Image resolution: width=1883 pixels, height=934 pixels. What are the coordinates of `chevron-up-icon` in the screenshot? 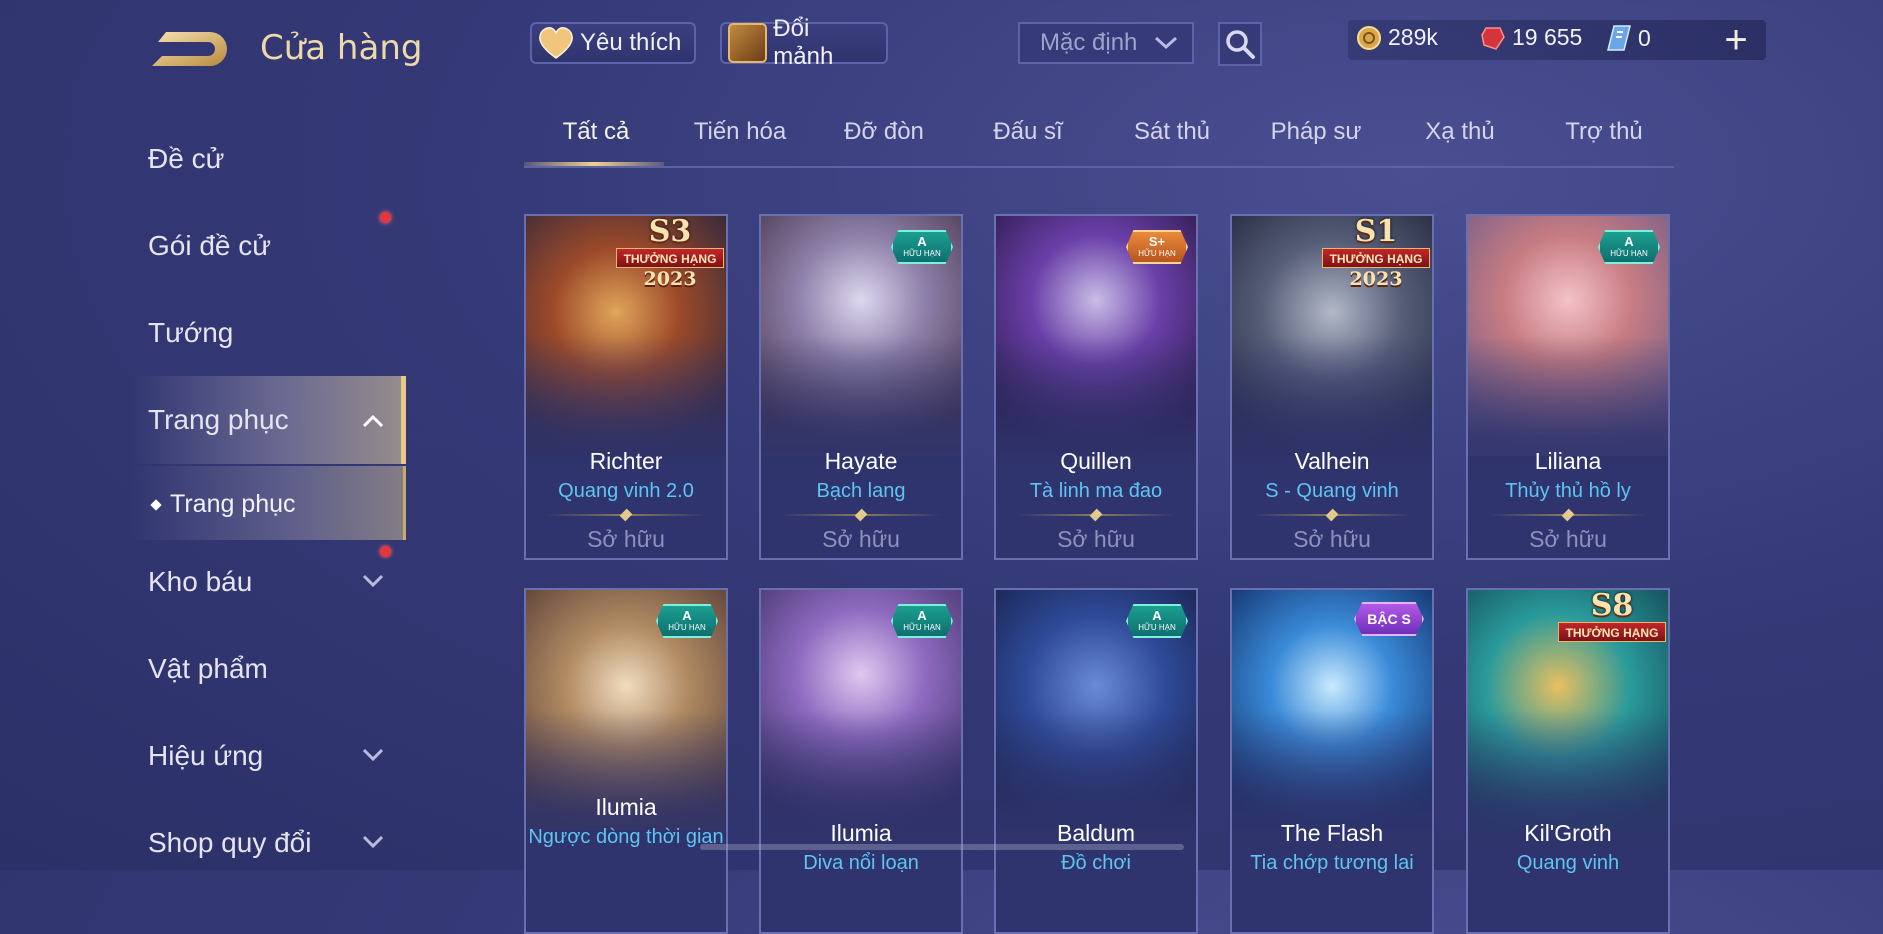 It's located at (373, 421).